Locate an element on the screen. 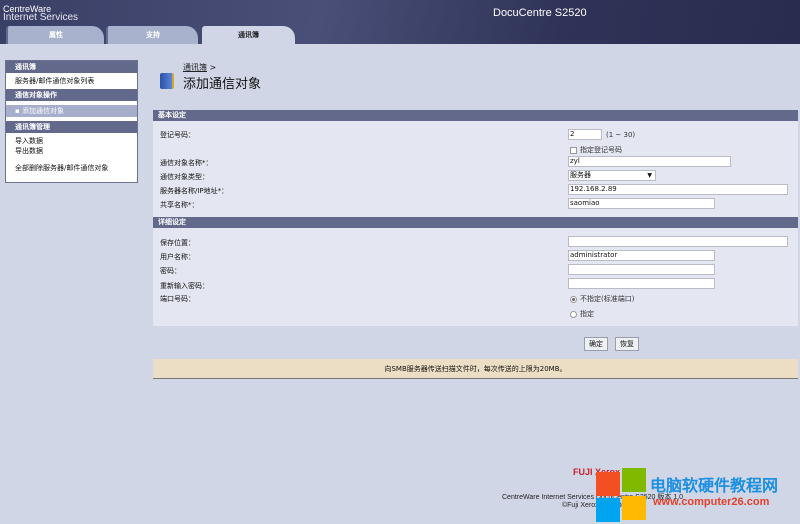 This screenshot has width=800, height=524. port-default-radio: 不指定(标准端口) is located at coordinates (602, 299).